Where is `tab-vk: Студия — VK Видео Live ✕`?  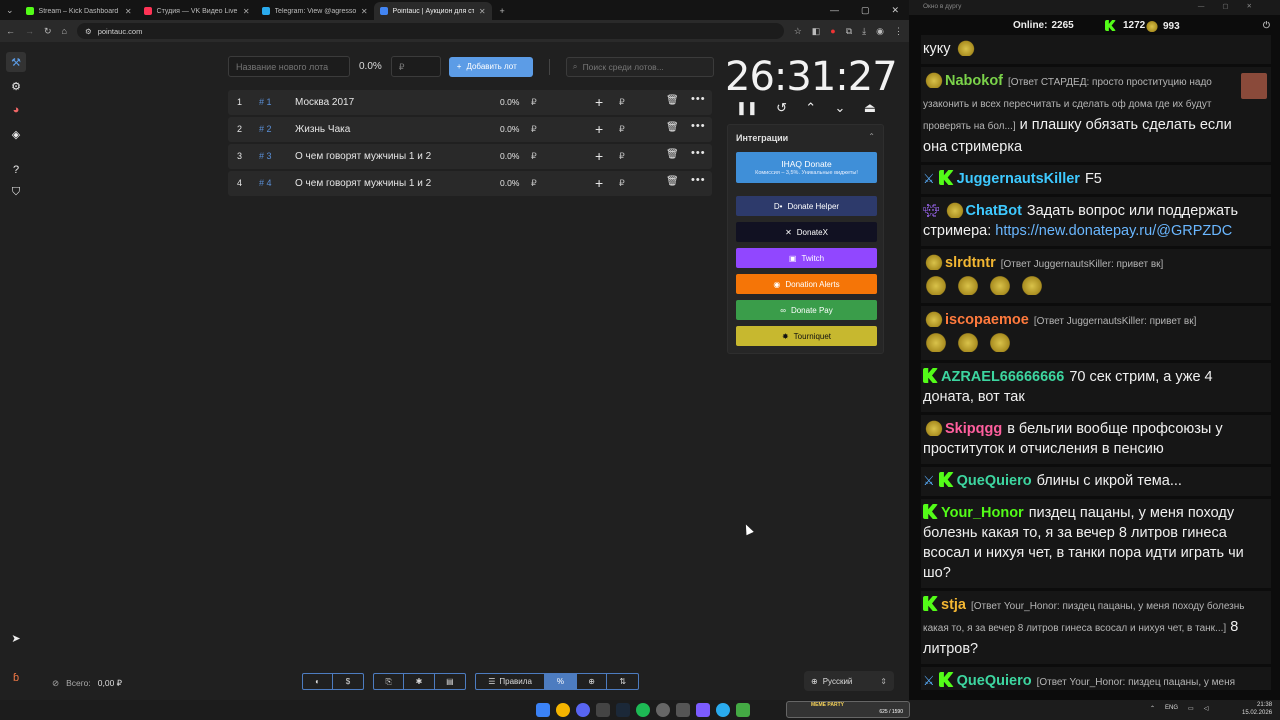
tab-vk: Студия — VK Видео Live ✕ is located at coordinates (197, 11).